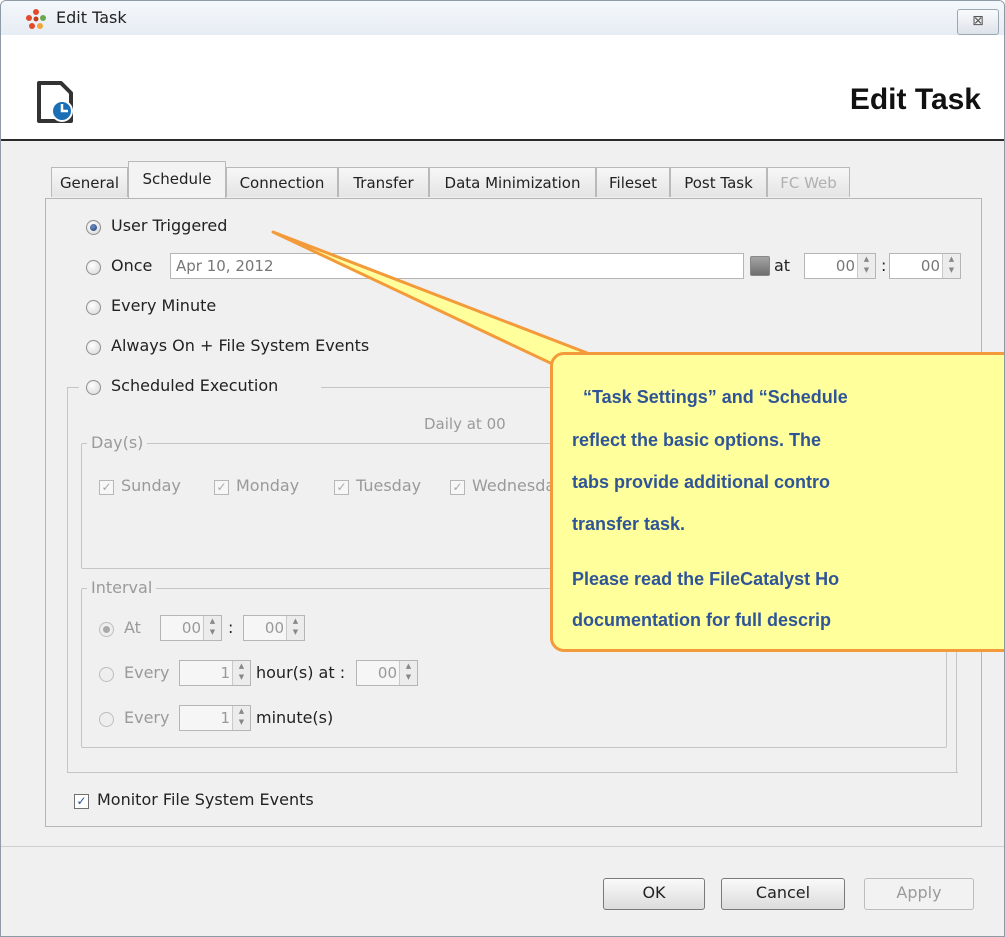 The width and height of the screenshot is (1005, 937). I want to click on callout-line: transfer task., so click(629, 524).